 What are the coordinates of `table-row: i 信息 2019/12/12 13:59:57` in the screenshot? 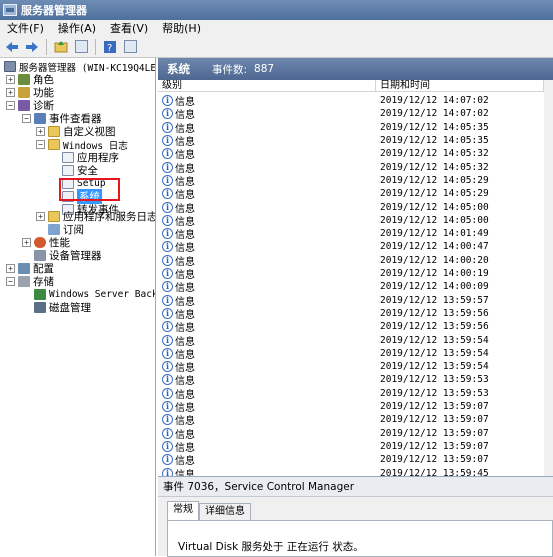 It's located at (351, 301).